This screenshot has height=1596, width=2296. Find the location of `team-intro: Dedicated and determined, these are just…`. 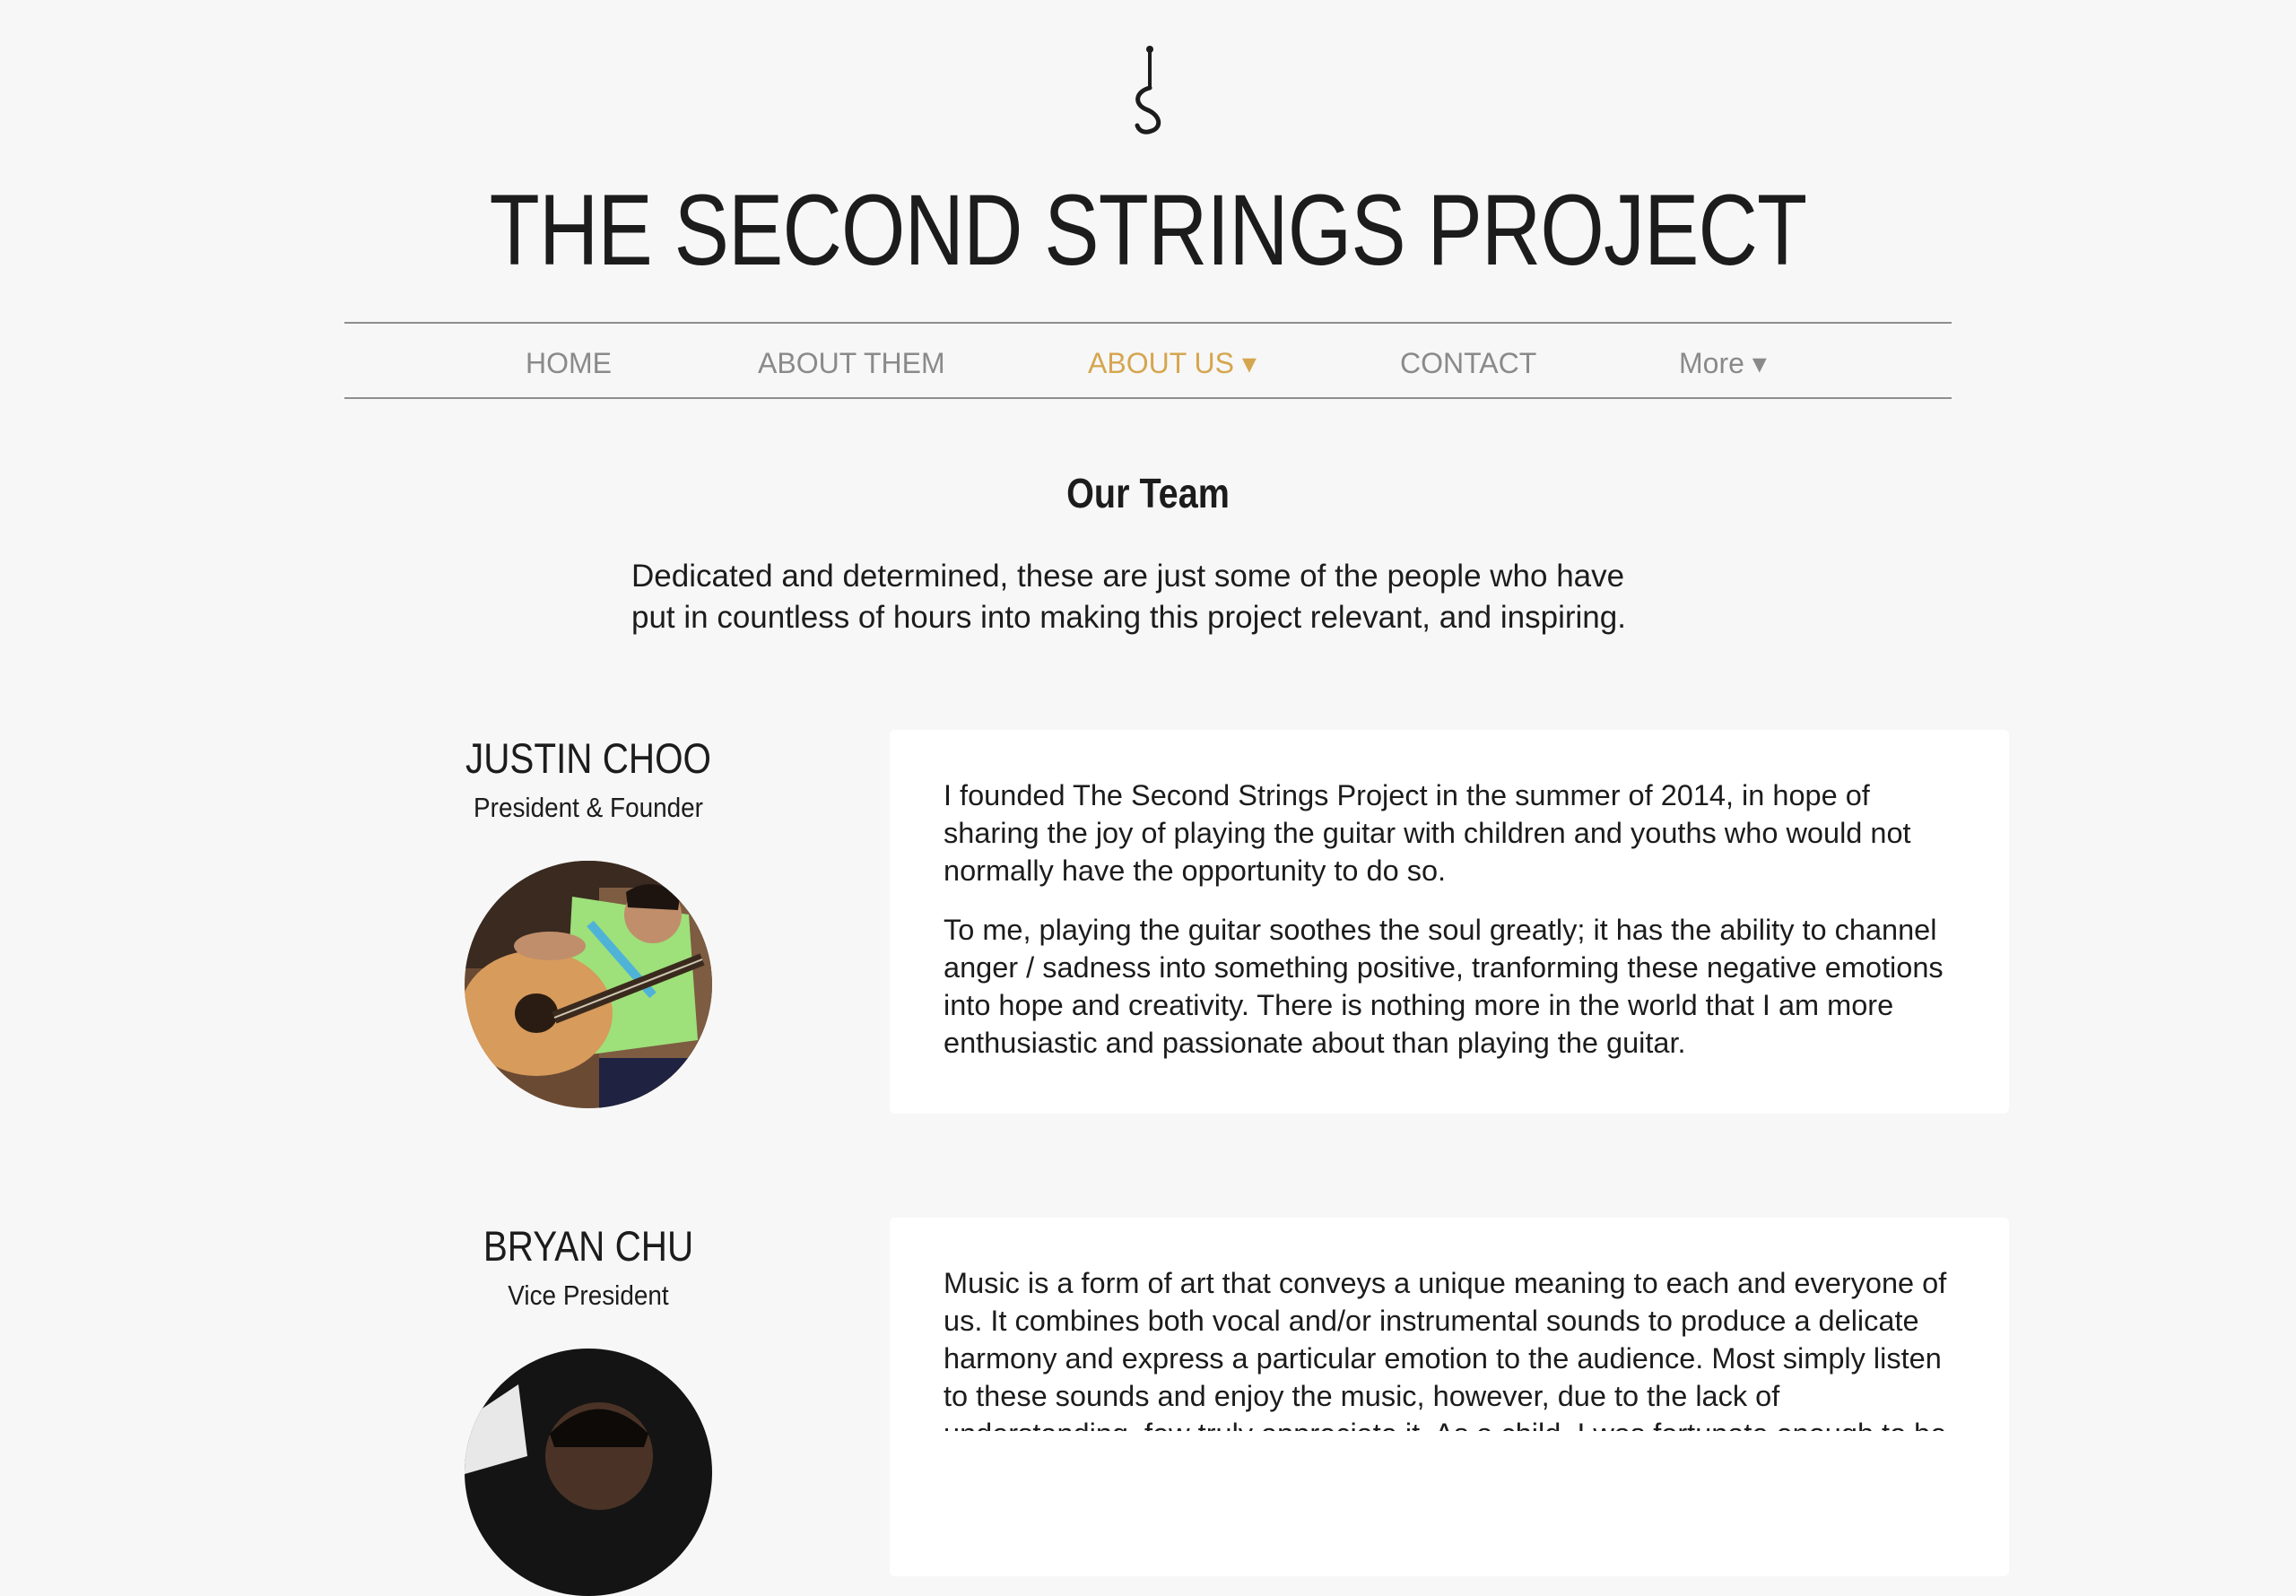

team-intro: Dedicated and determined, these are just… is located at coordinates (1169, 597).